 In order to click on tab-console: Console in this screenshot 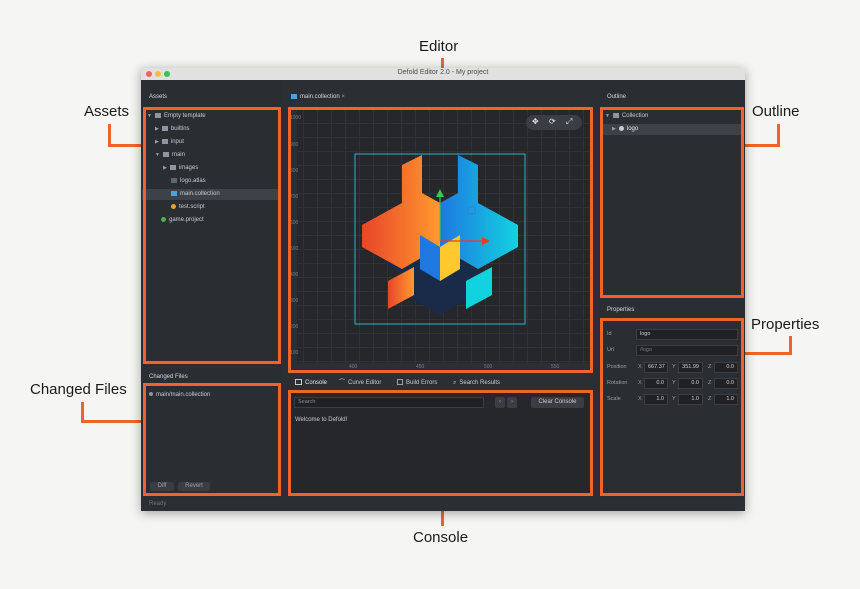, I will do `click(311, 383)`.